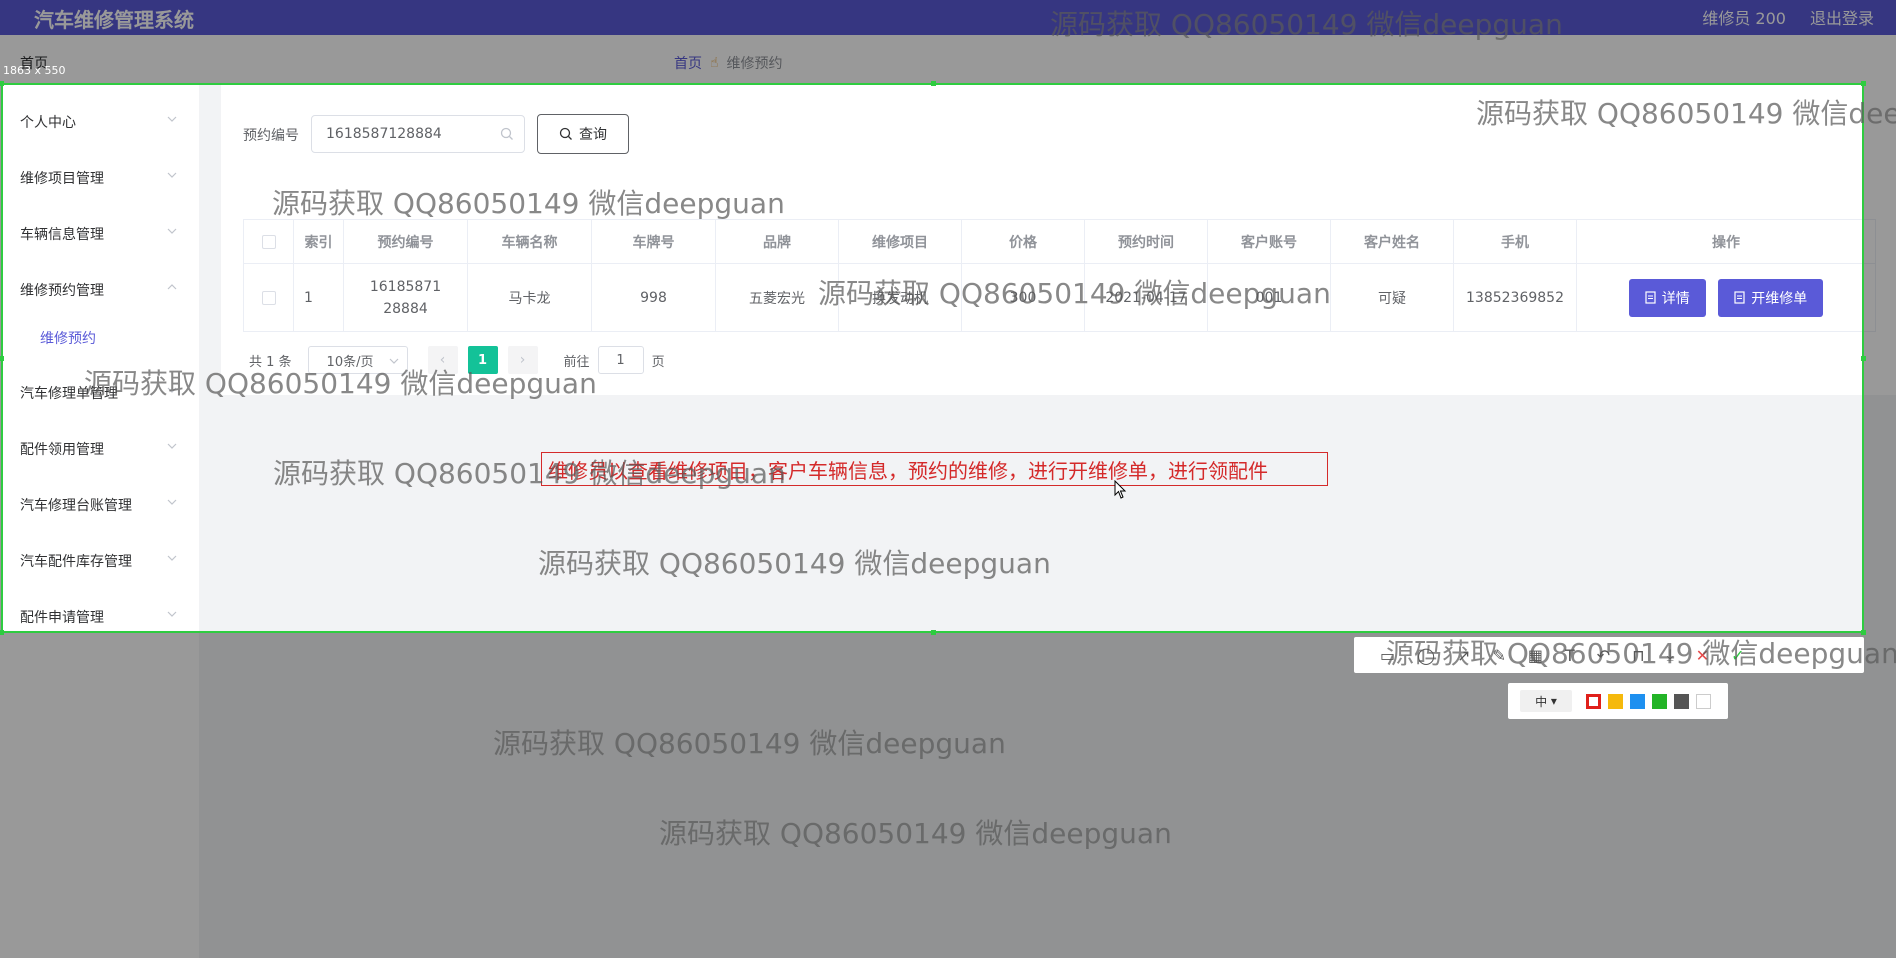 This screenshot has height=958, width=1896. What do you see at coordinates (1637, 701) in the screenshot?
I see `color-swatch-blue` at bounding box center [1637, 701].